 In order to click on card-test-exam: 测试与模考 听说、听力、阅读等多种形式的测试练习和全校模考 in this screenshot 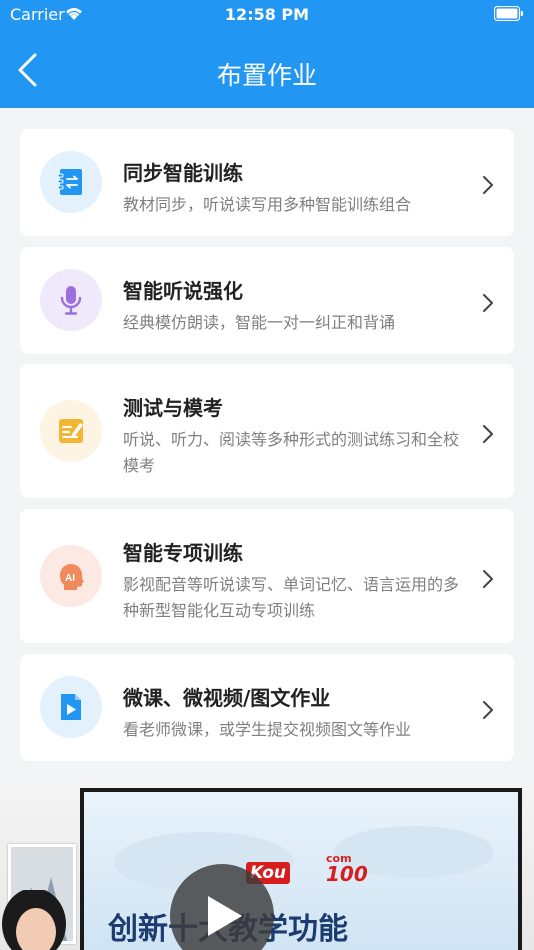, I will do `click(267, 431)`.